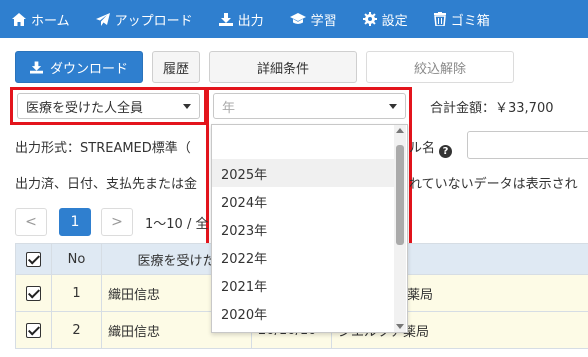 The image size is (588, 357). I want to click on file-name-input, so click(527, 145).